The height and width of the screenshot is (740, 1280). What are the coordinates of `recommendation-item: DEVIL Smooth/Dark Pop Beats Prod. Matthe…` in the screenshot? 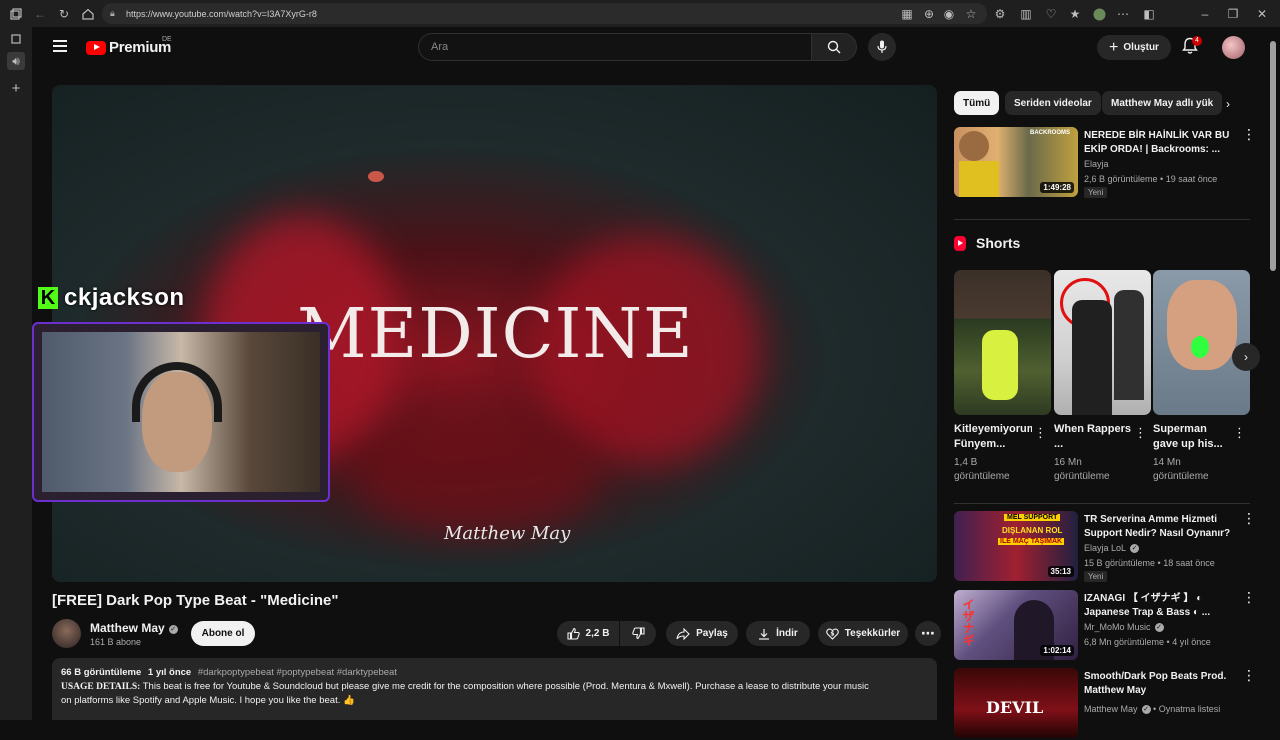 It's located at (1105, 704).